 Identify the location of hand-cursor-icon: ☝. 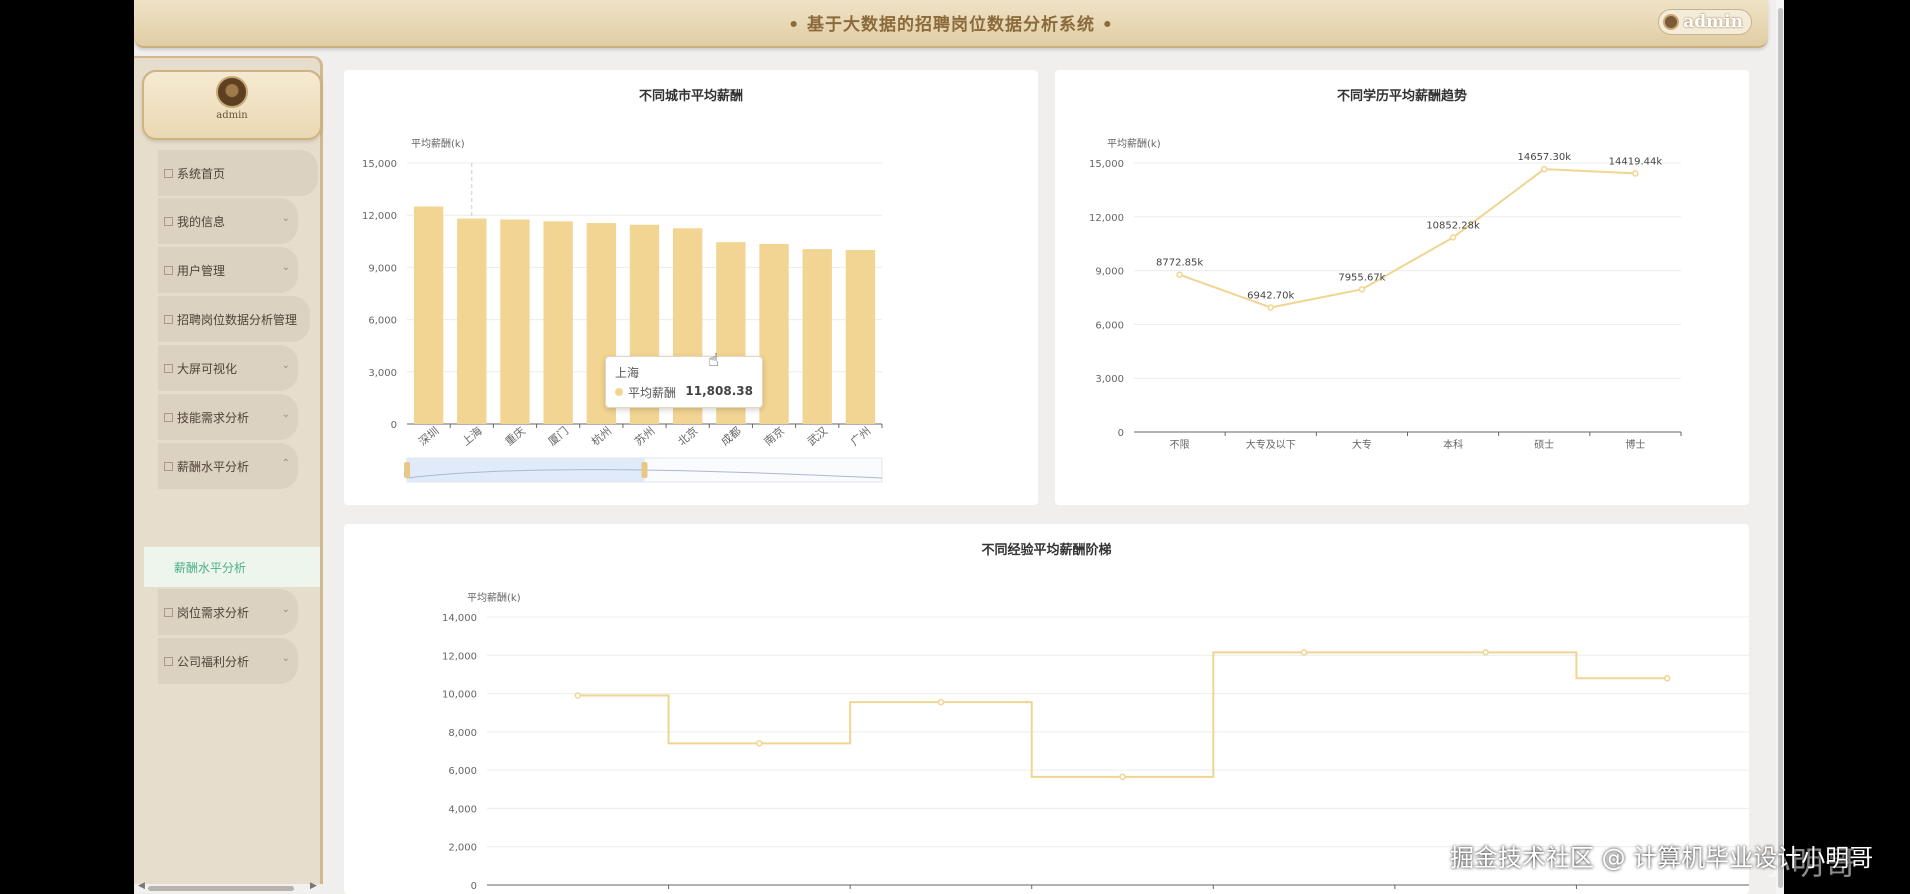
(713, 360).